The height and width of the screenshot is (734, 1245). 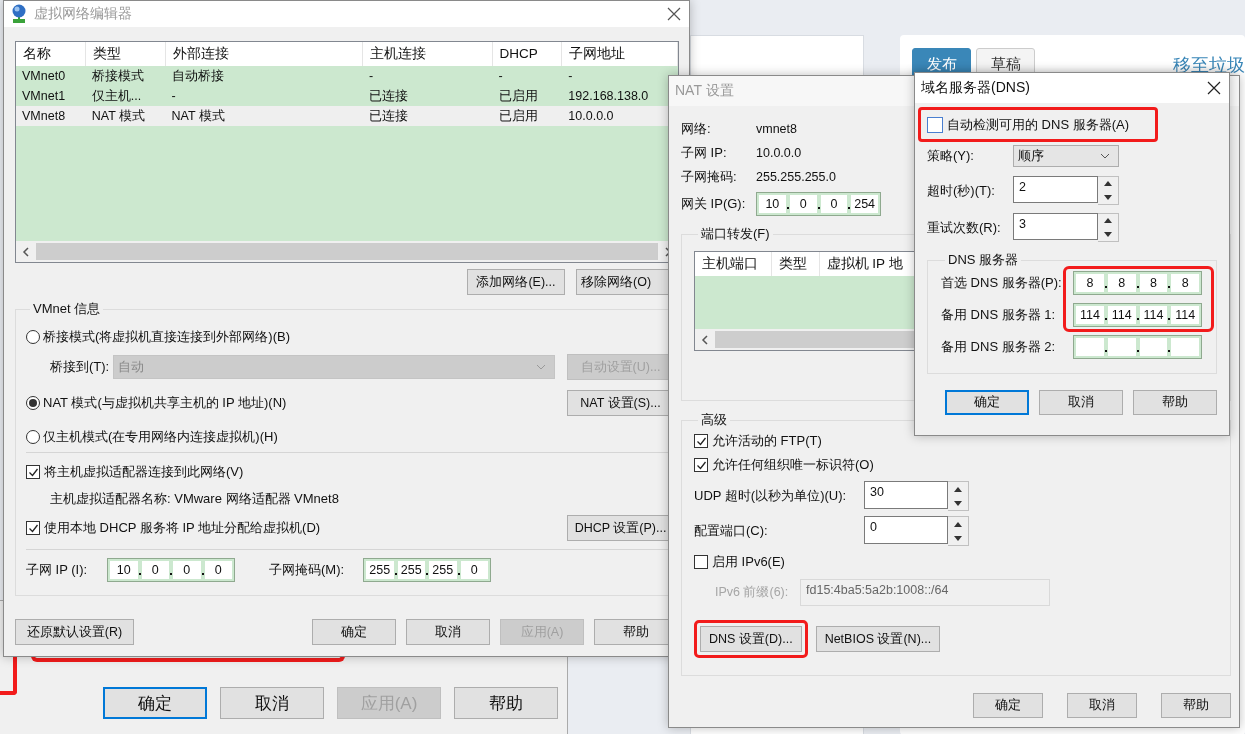 I want to click on octet-field: 254, so click(x=864, y=204).